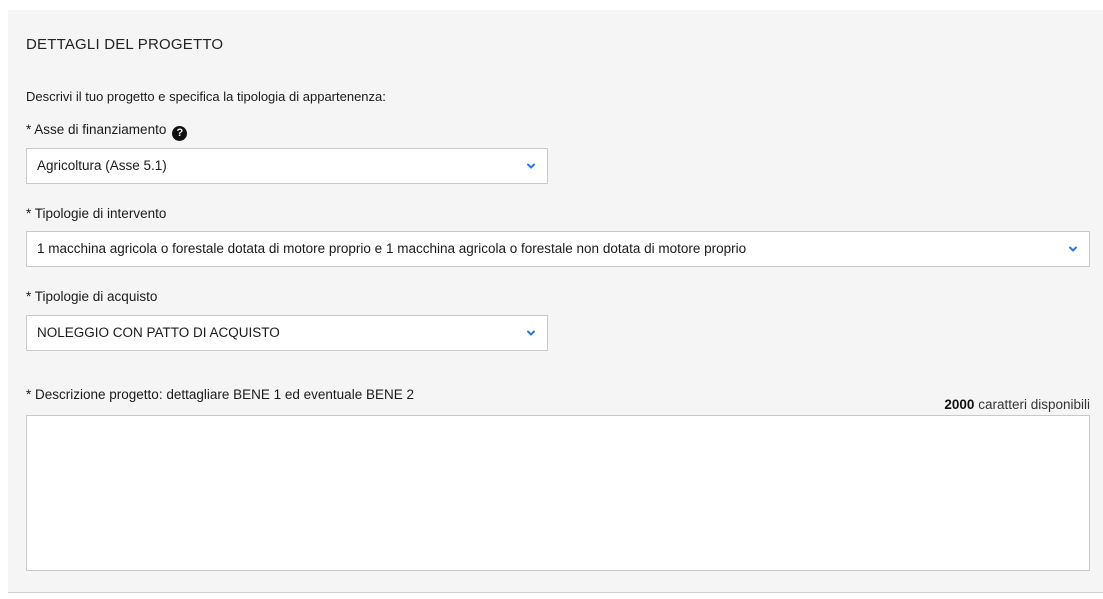 This screenshot has width=1103, height=599. Describe the element at coordinates (102, 165) in the screenshot. I see `asse-select-value: Agricoltura (Asse 5.1)` at that location.